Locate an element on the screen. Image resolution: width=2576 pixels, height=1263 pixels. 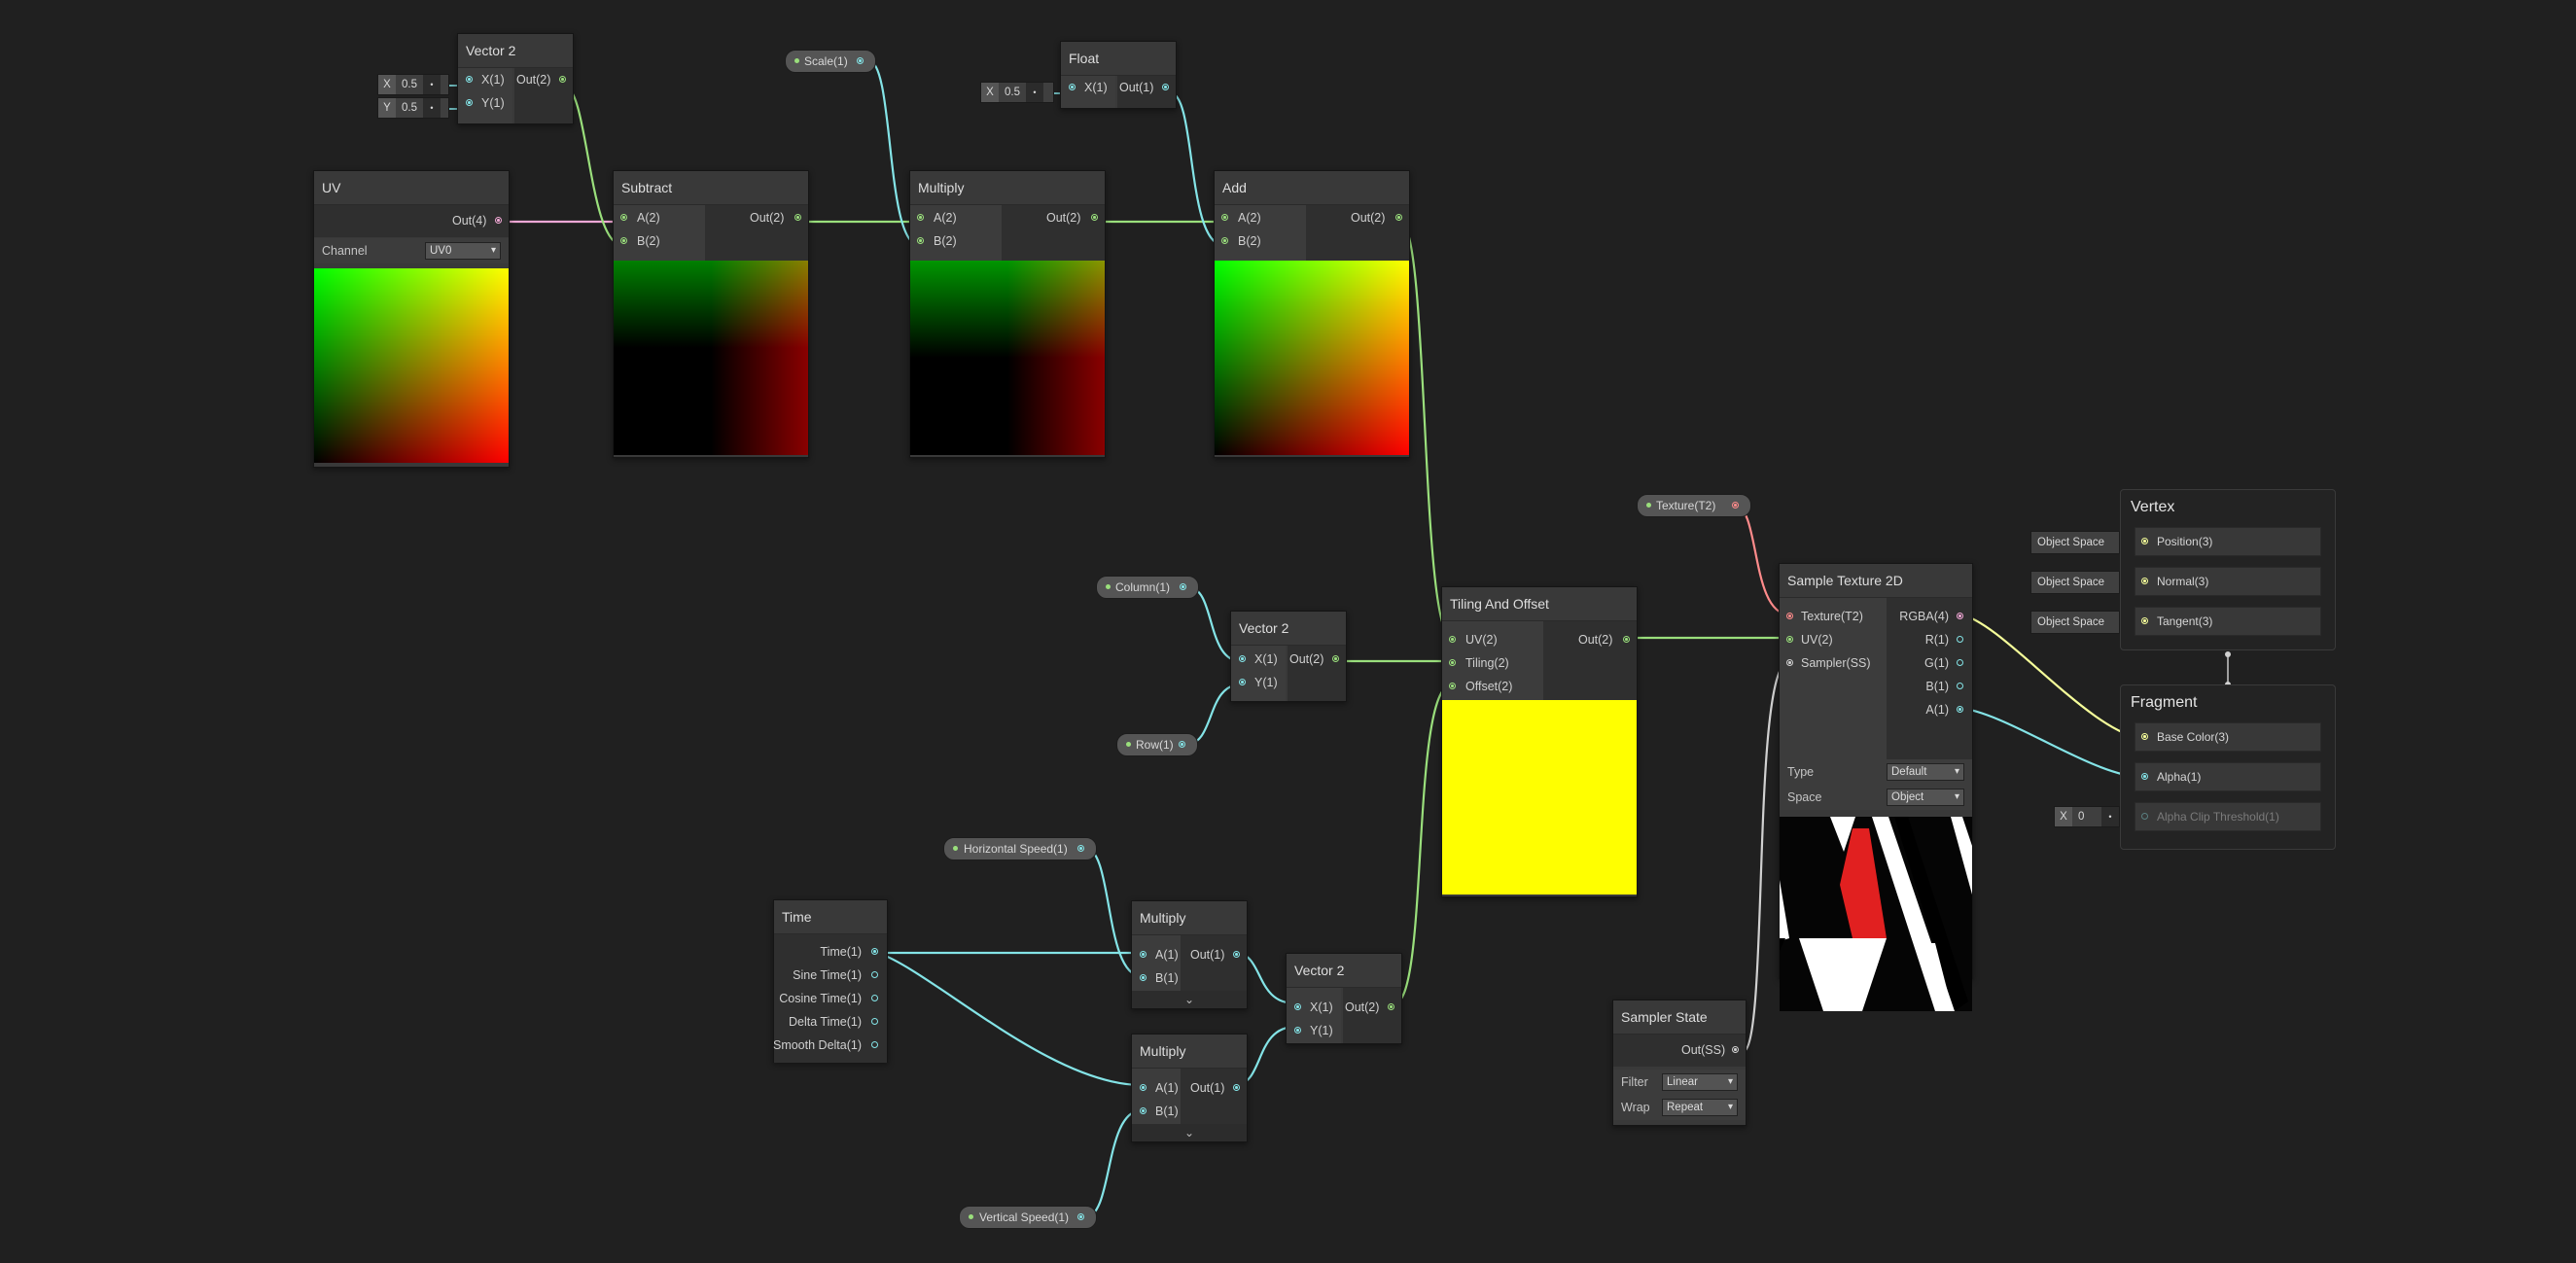
texture-output-port is located at coordinates (1736, 505).